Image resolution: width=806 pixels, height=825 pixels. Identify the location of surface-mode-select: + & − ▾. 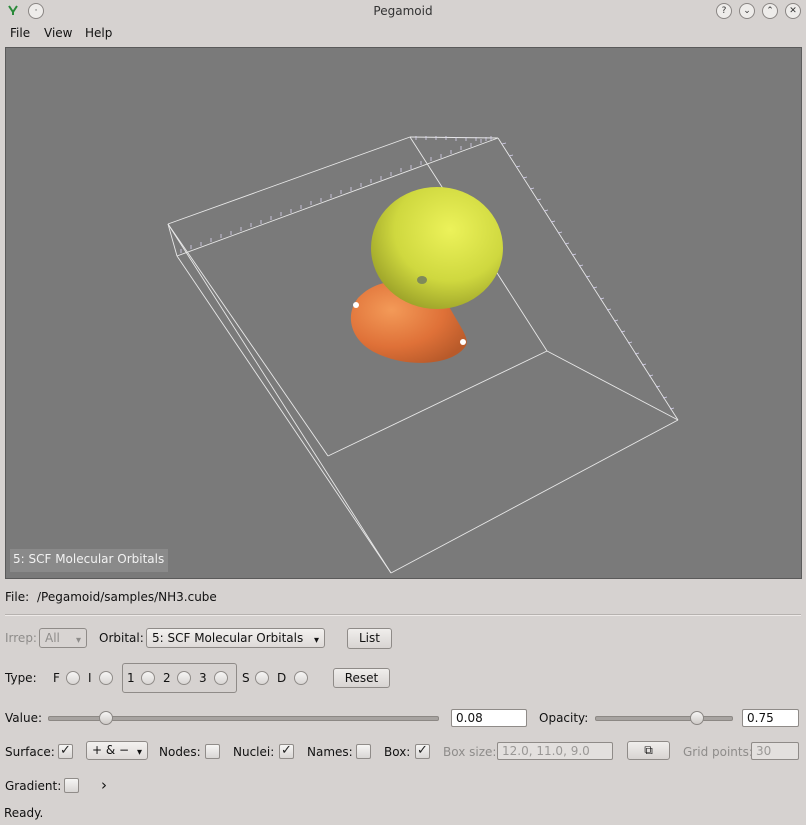
(117, 750).